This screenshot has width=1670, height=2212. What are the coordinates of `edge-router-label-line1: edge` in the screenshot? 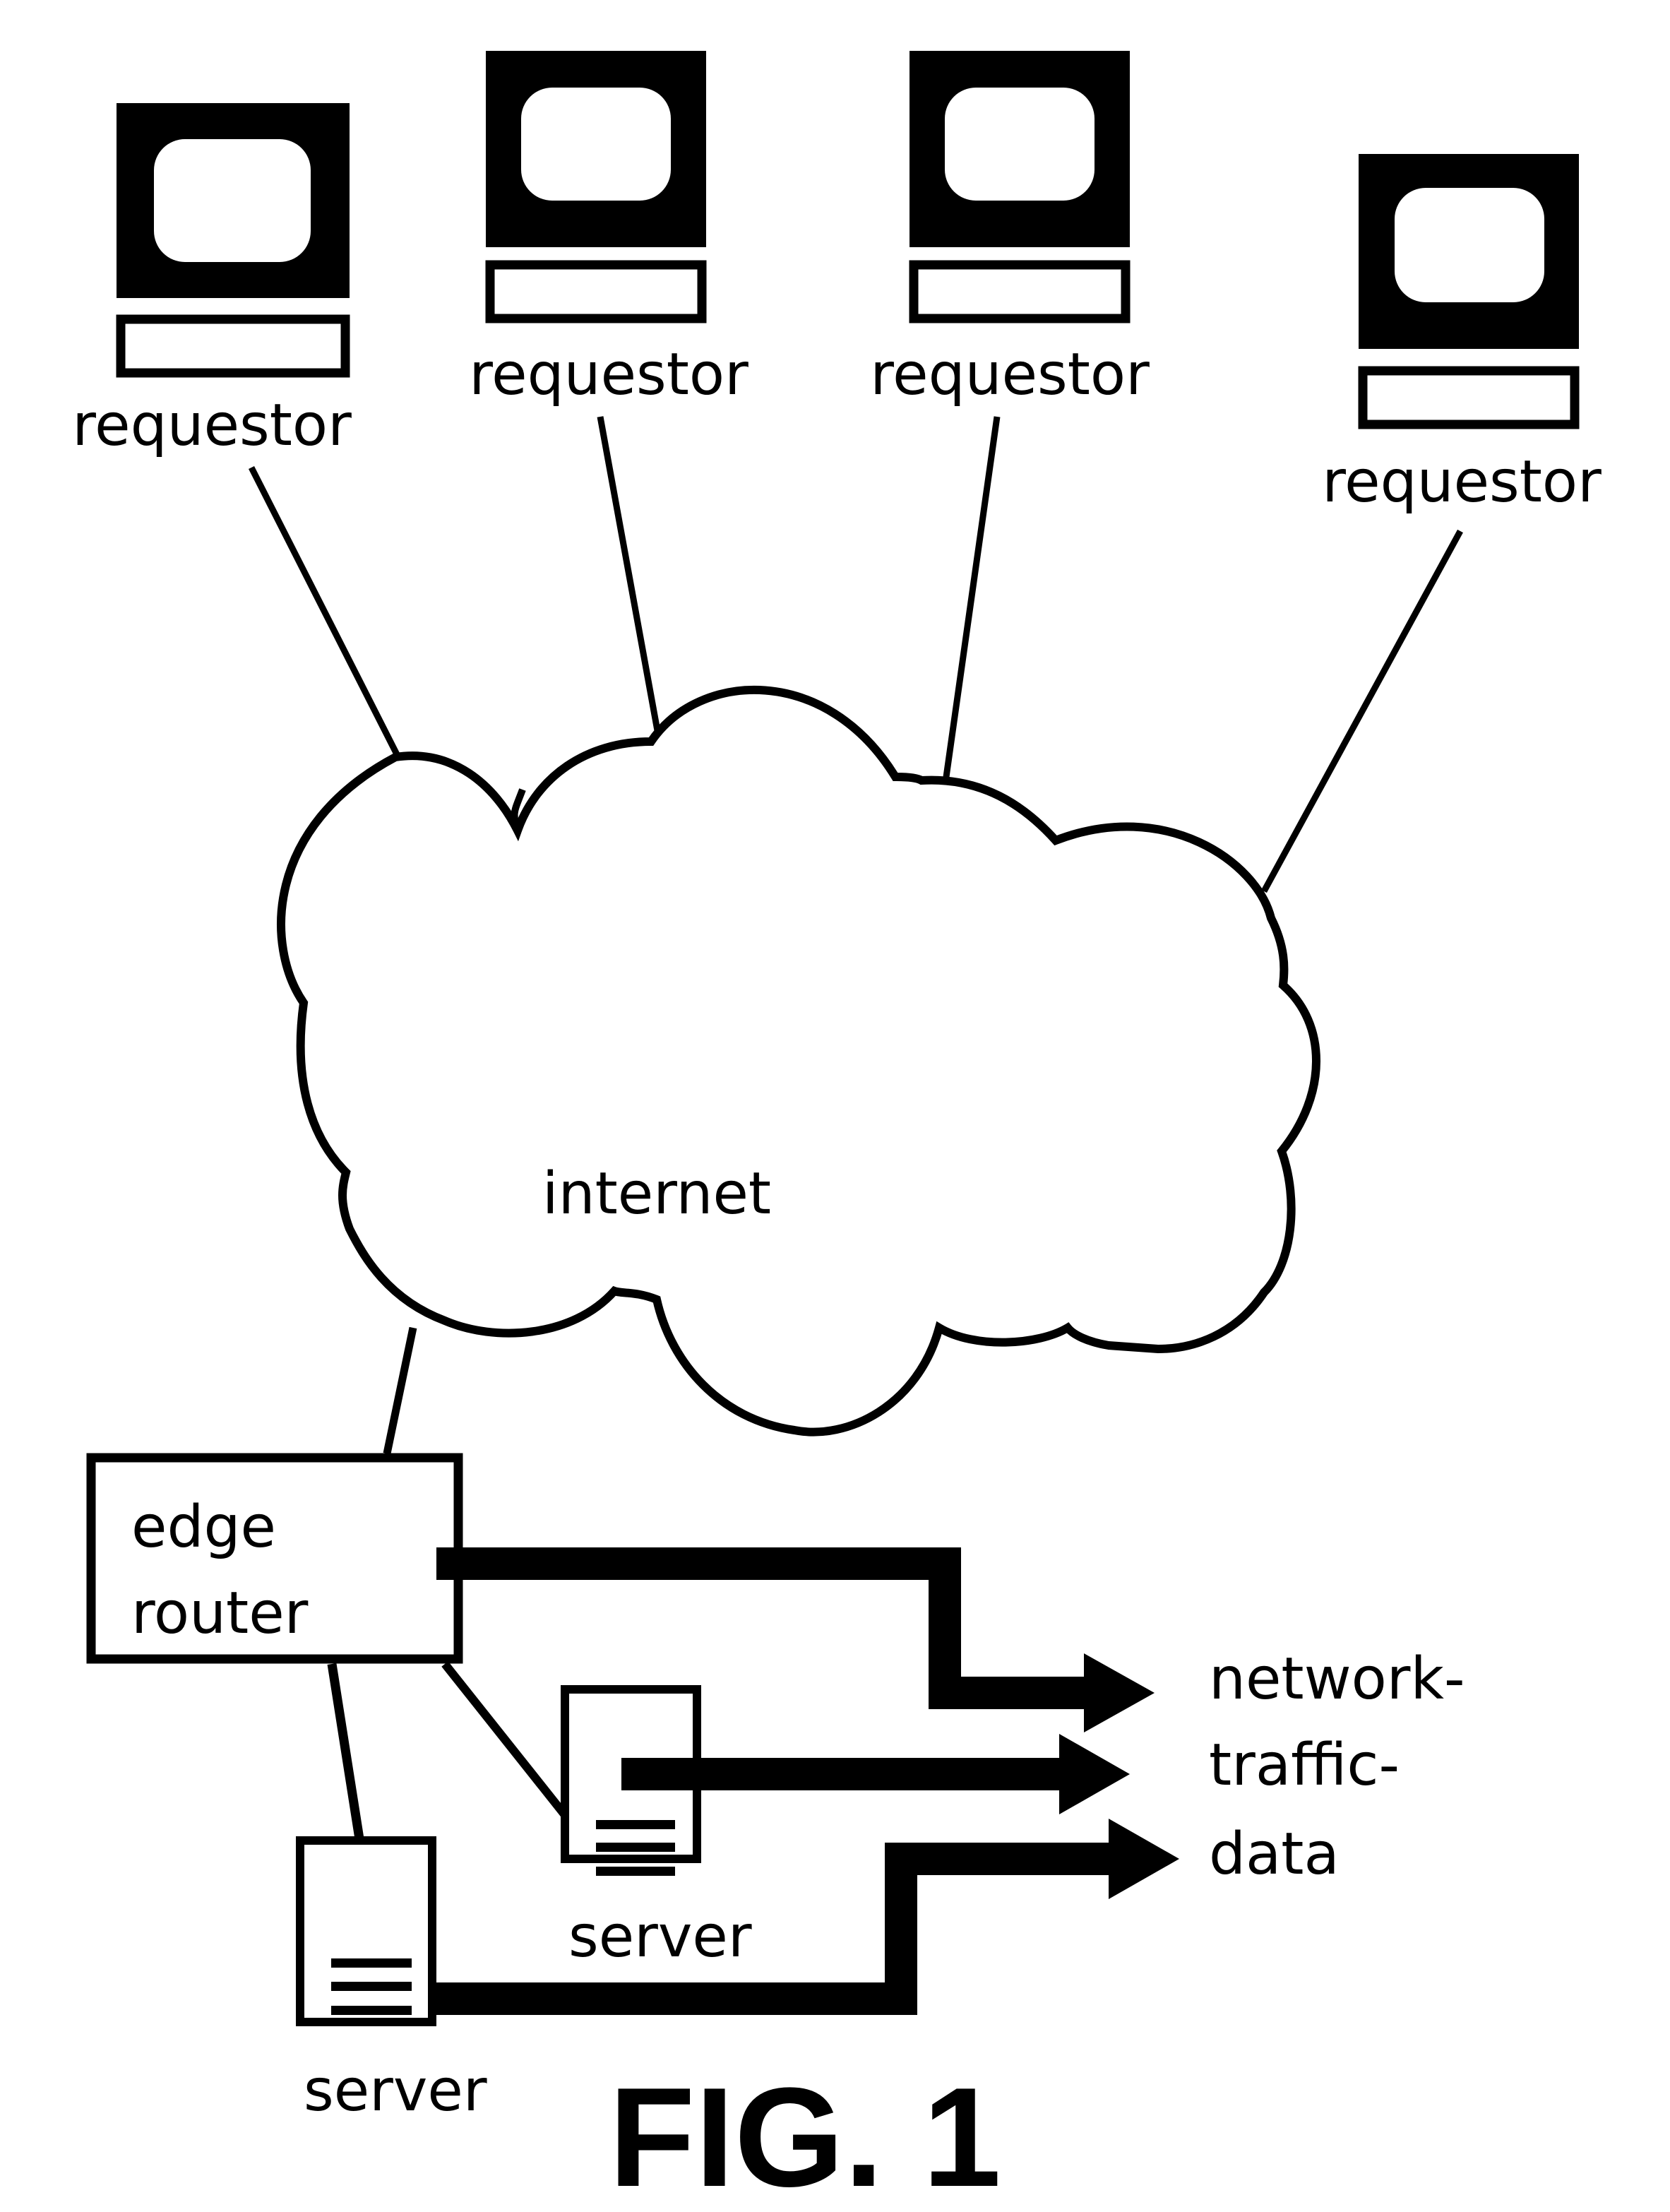 It's located at (203, 1527).